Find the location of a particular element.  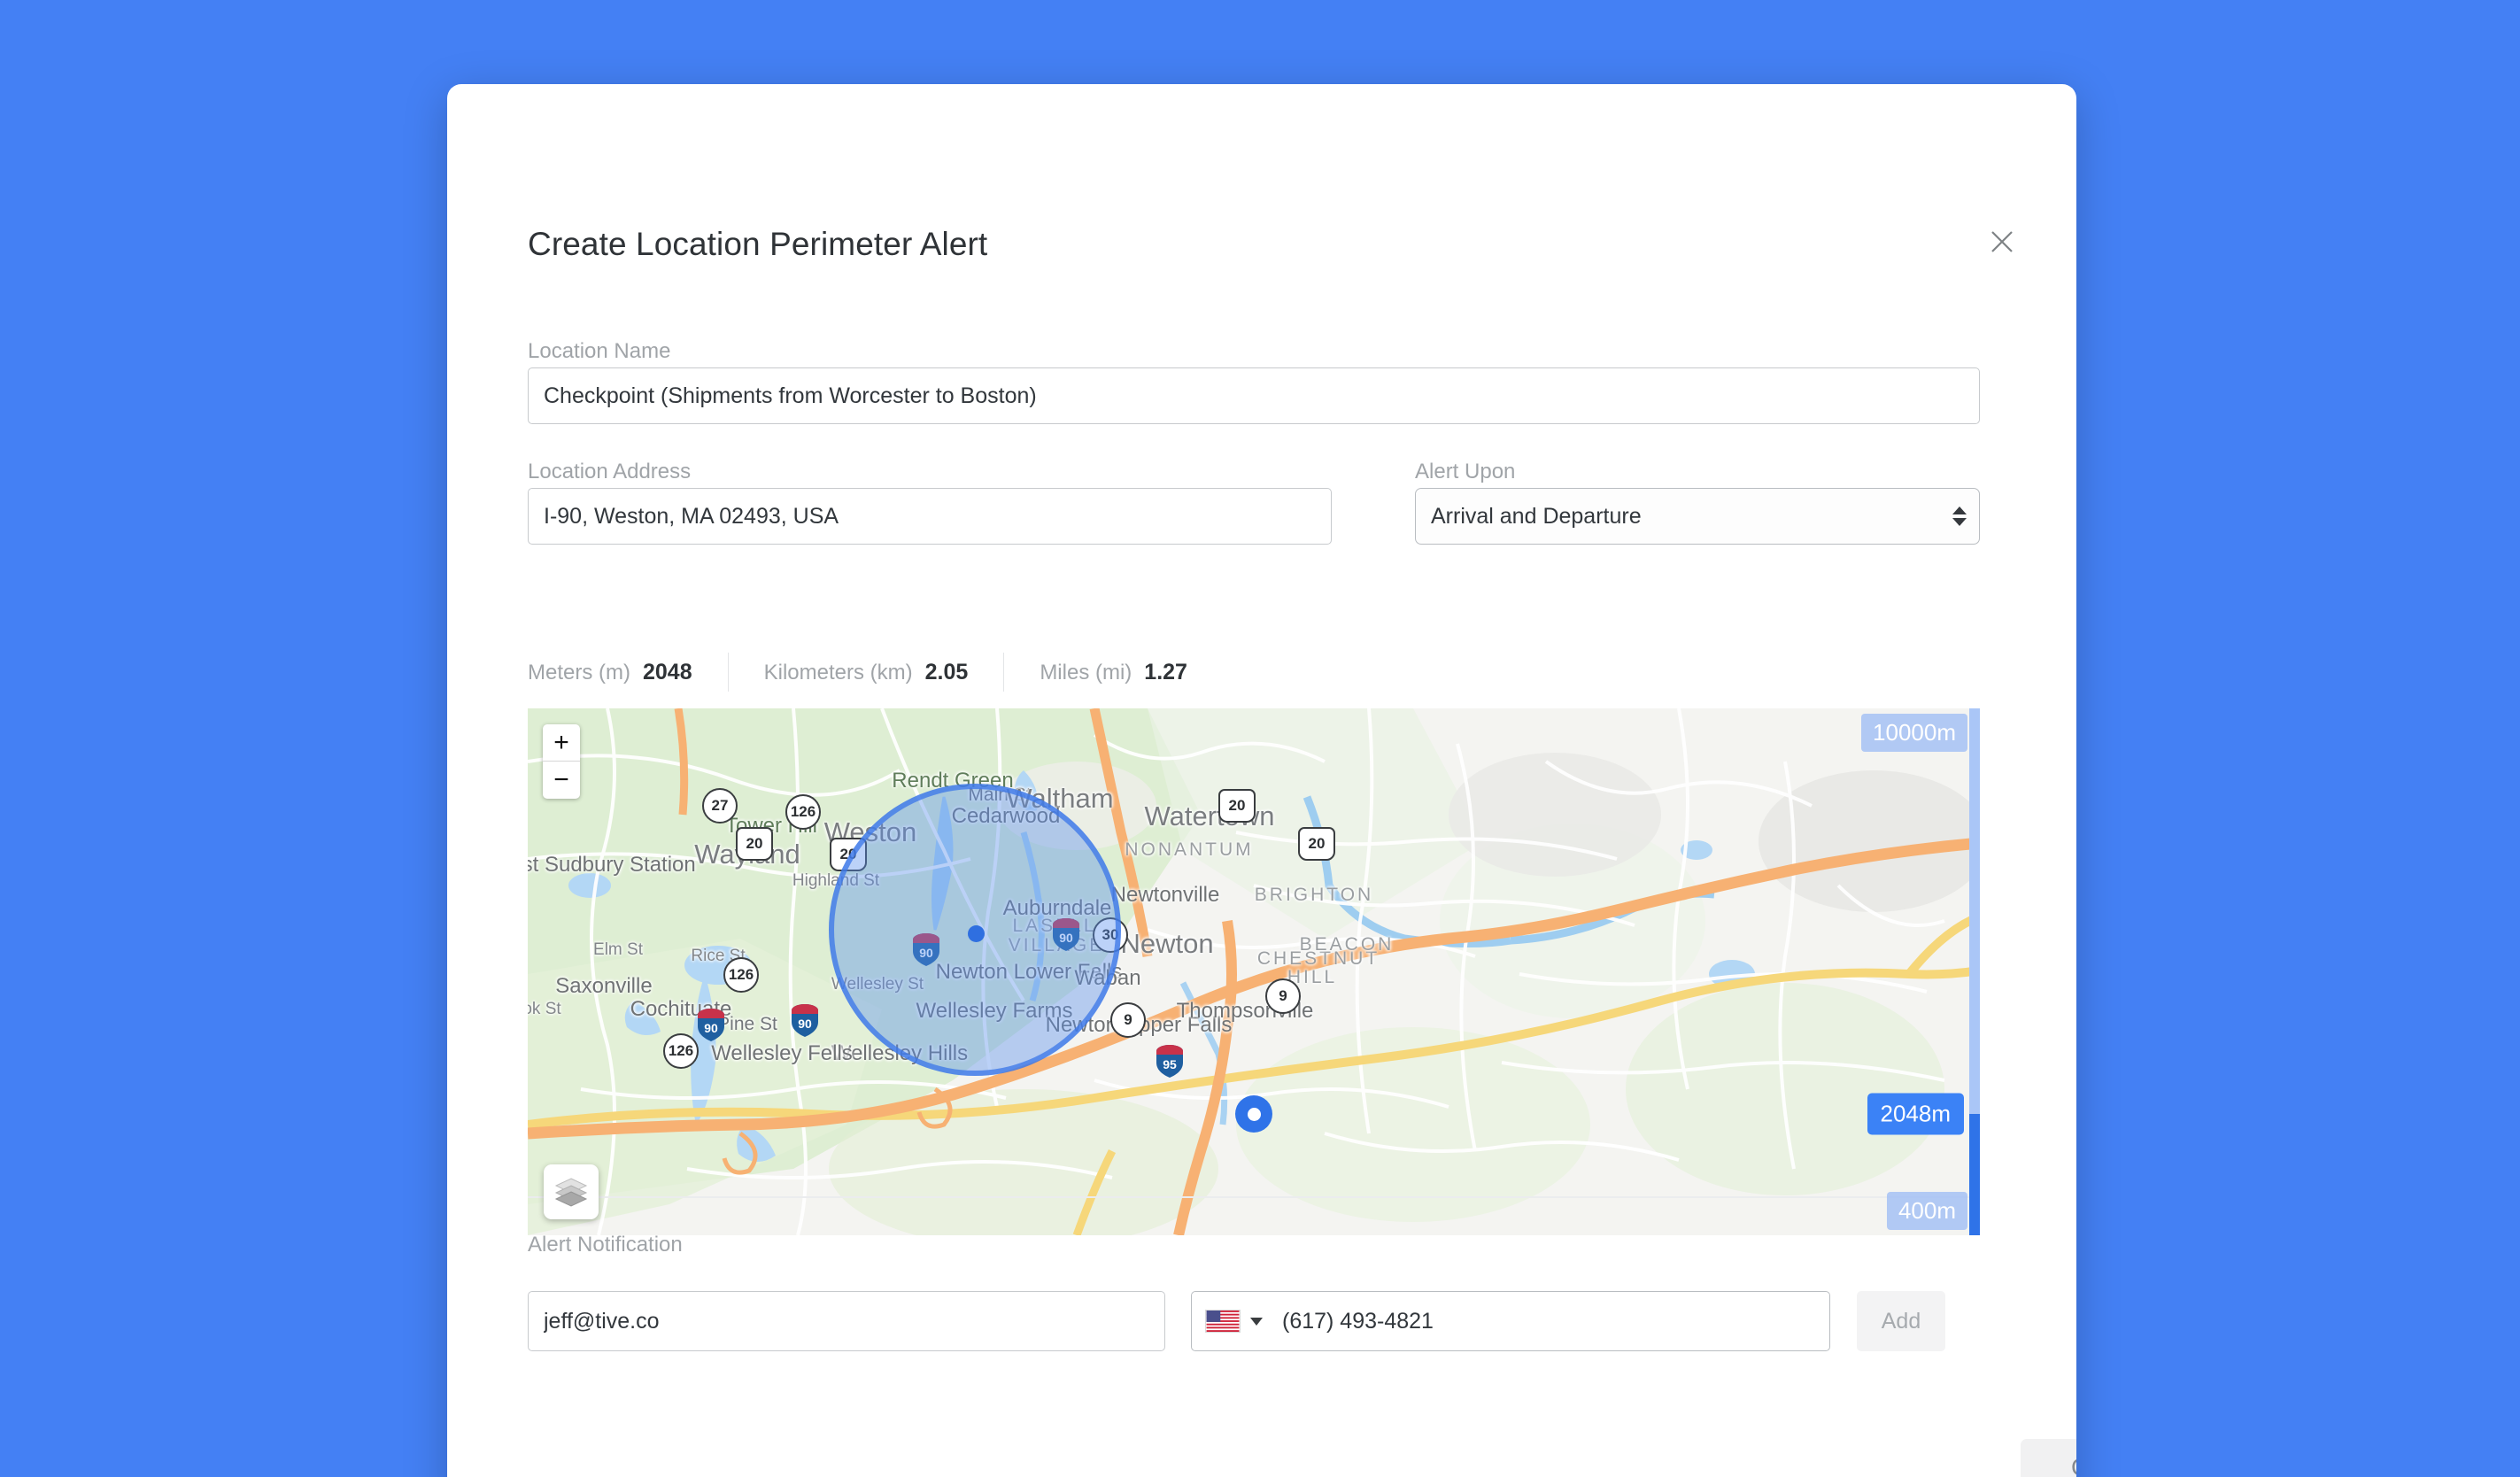

metric-miles: Miles (mi) 1.27 is located at coordinates (1113, 672).